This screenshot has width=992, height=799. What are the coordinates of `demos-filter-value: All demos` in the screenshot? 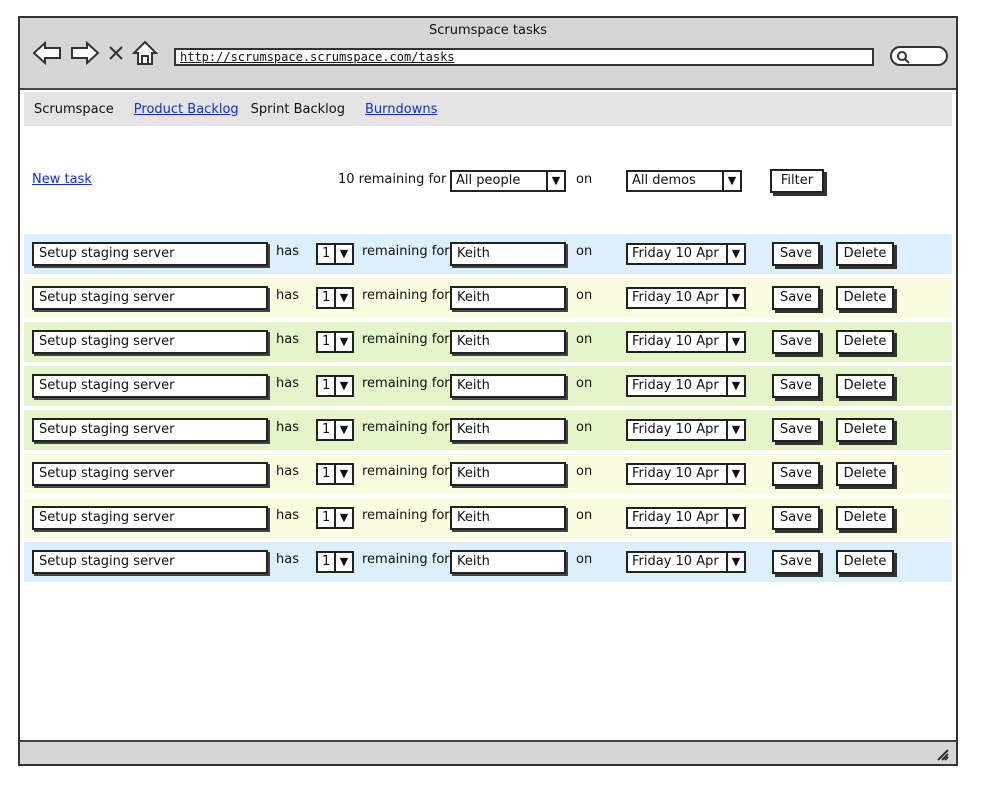 It's located at (664, 180).